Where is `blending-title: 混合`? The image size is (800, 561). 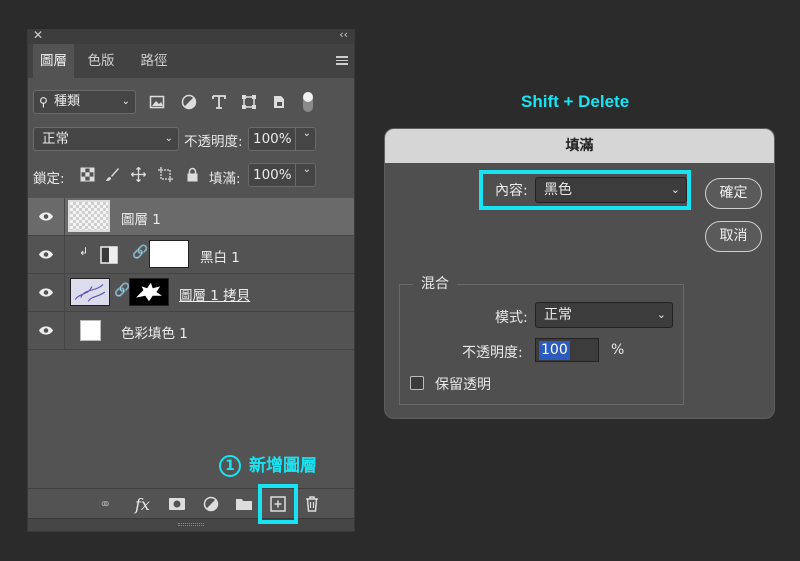
blending-title: 混合 is located at coordinates (435, 283).